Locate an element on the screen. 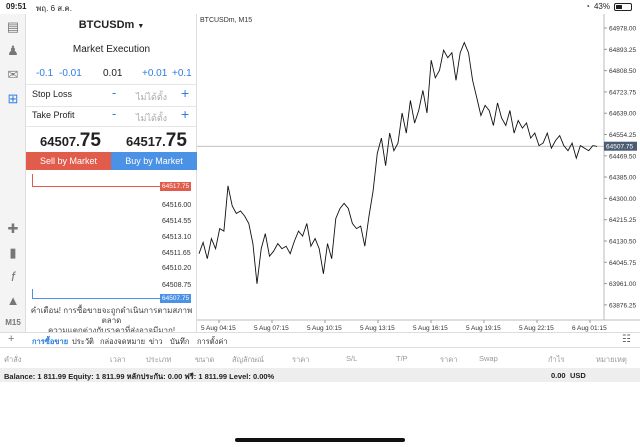 The height and width of the screenshot is (447, 640). col-swap: Swap is located at coordinates (488, 358).